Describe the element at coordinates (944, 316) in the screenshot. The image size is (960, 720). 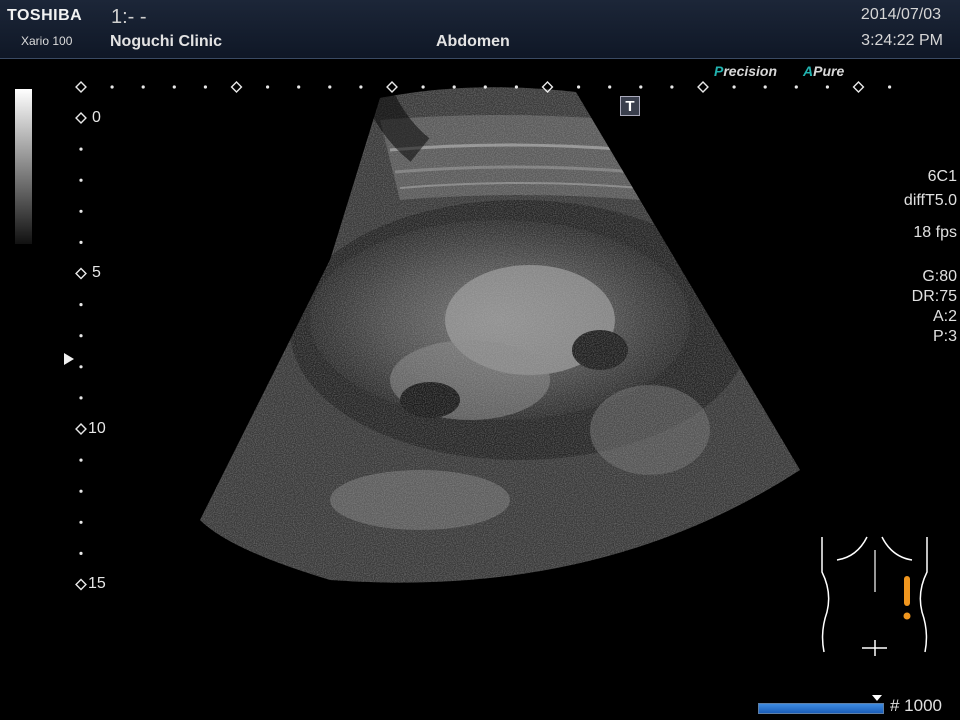
I see `a-value: A:2` at that location.